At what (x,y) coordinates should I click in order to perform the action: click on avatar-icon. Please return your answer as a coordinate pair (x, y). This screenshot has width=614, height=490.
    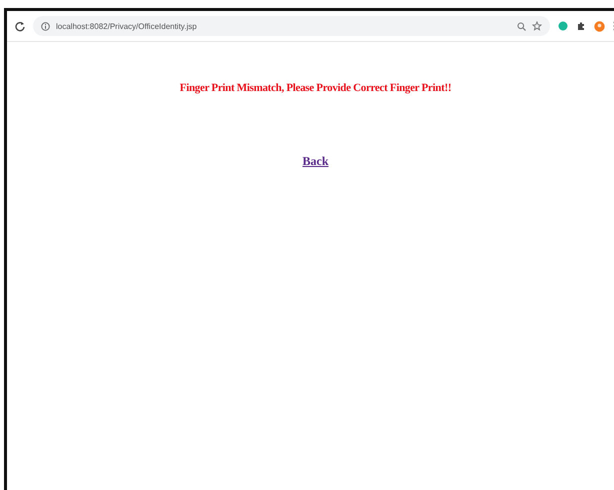
    Looking at the image, I should click on (599, 26).